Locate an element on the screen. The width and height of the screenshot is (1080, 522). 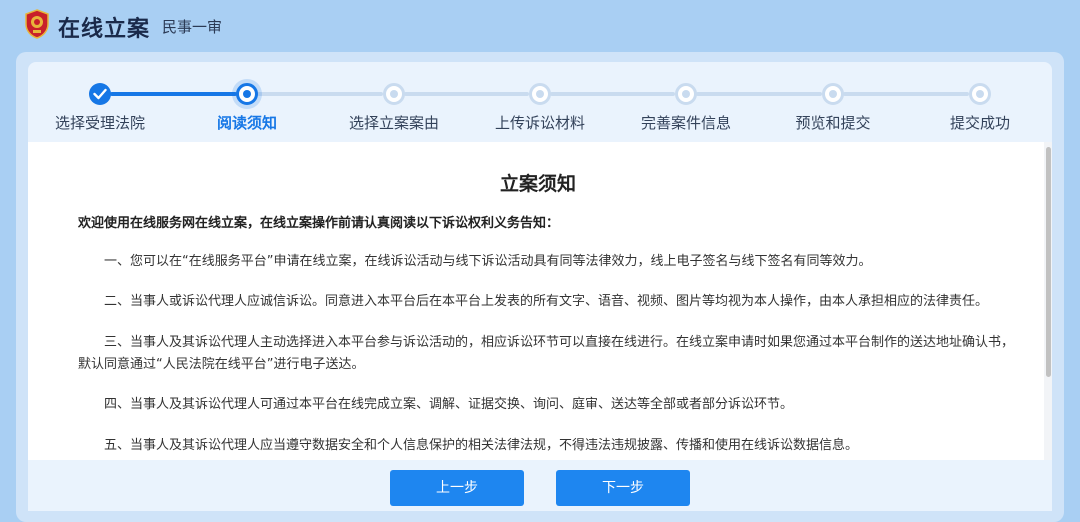
court-emblem-icon is located at coordinates (37, 24).